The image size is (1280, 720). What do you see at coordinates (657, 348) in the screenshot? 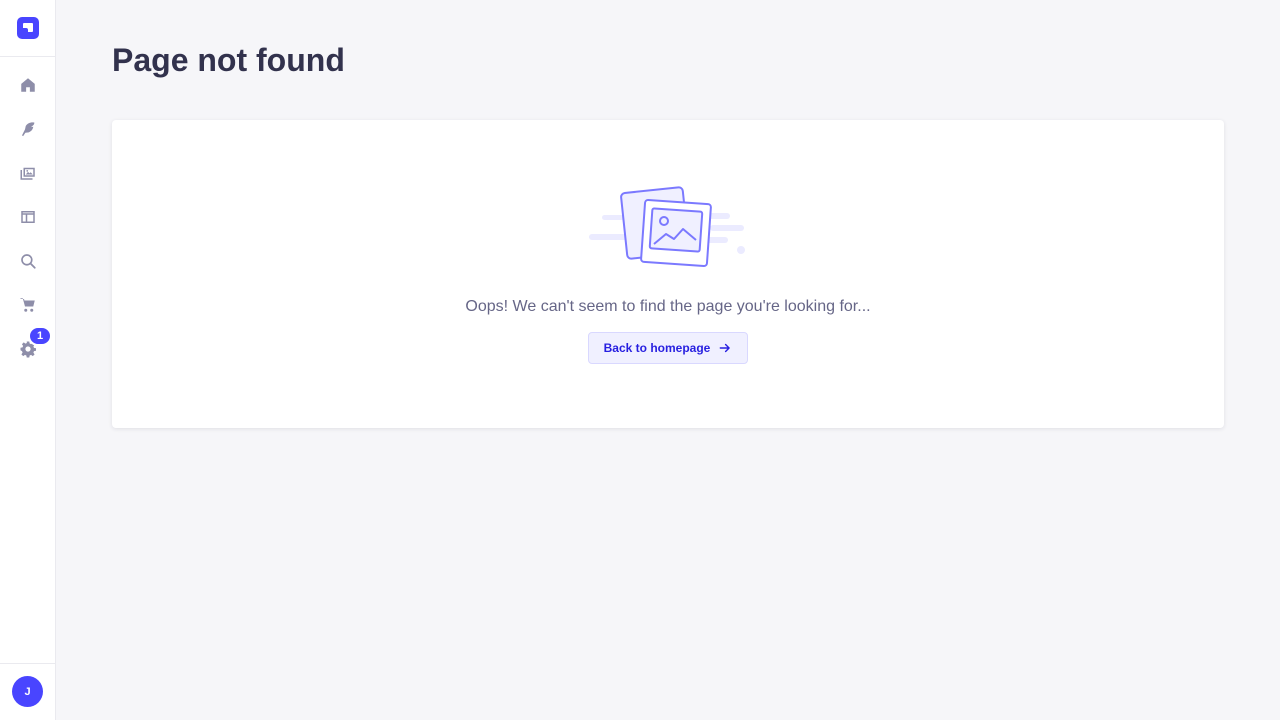
I see `back-to-homepage-label: Back to homepage` at bounding box center [657, 348].